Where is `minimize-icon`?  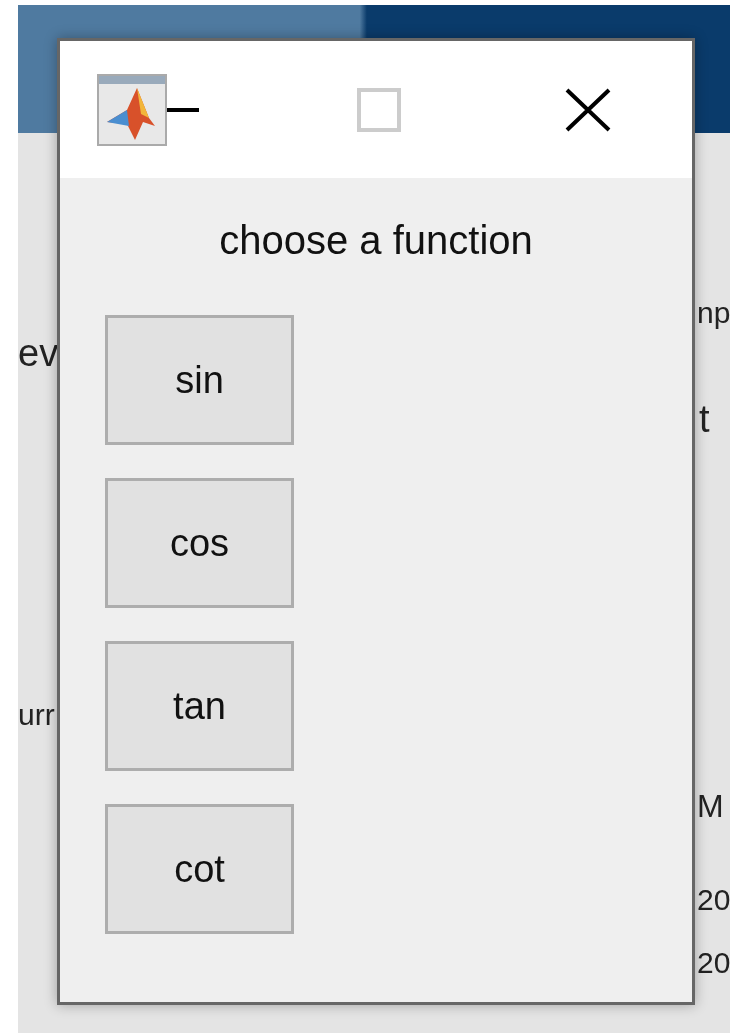
minimize-icon is located at coordinates (183, 109).